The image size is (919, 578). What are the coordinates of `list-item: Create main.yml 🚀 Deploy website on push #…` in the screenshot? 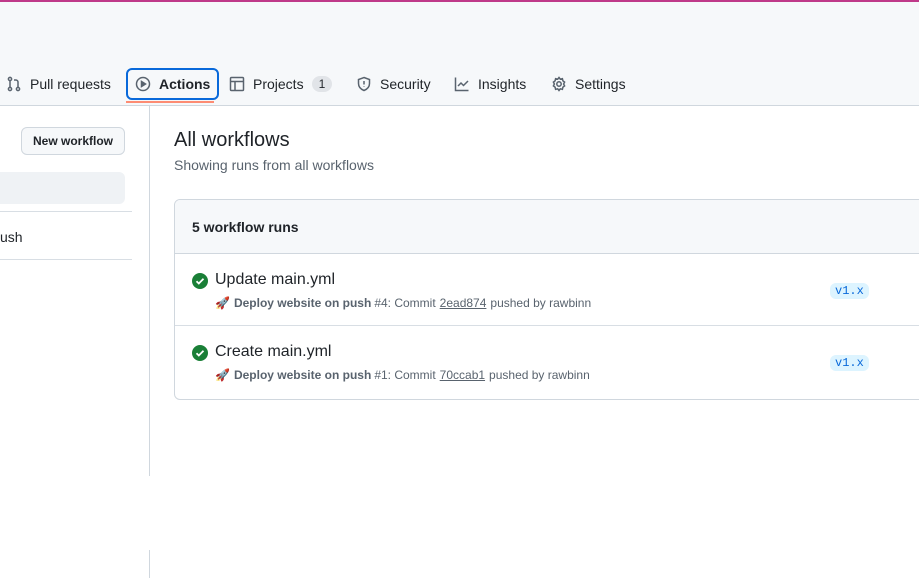 It's located at (547, 362).